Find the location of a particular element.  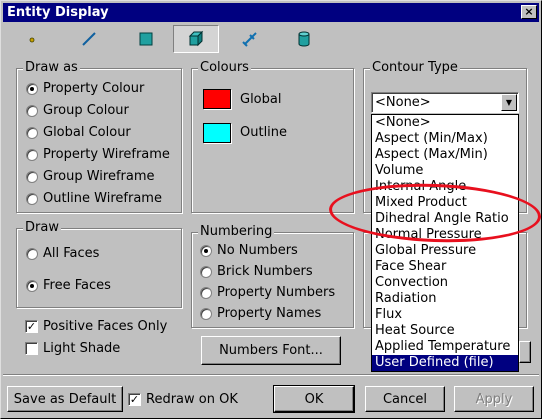

radio-label: No Numbers is located at coordinates (257, 250).